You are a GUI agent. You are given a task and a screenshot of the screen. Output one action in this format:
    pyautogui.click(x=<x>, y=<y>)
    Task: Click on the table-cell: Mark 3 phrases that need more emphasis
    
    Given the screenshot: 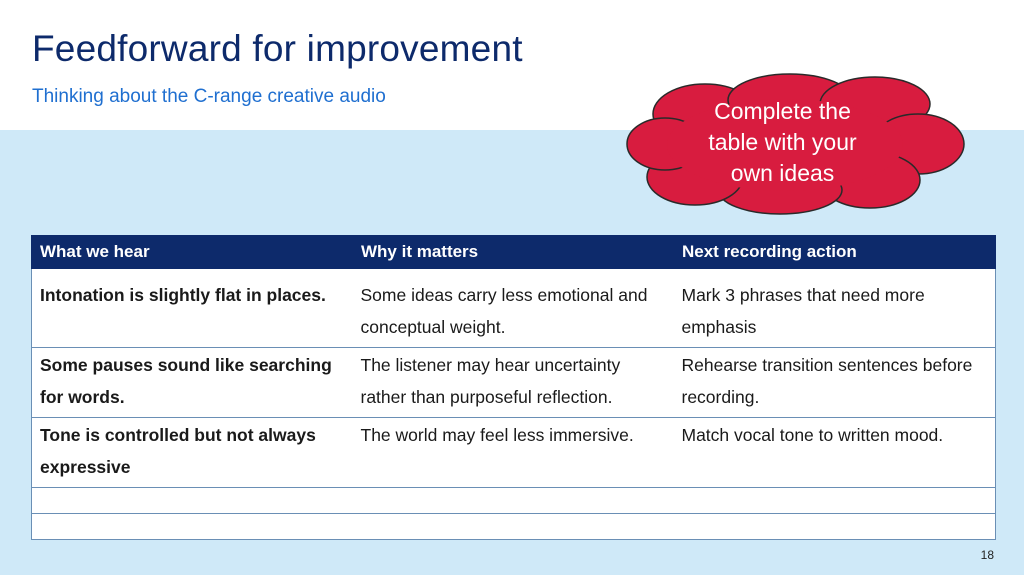 What is the action you would take?
    pyautogui.click(x=834, y=308)
    